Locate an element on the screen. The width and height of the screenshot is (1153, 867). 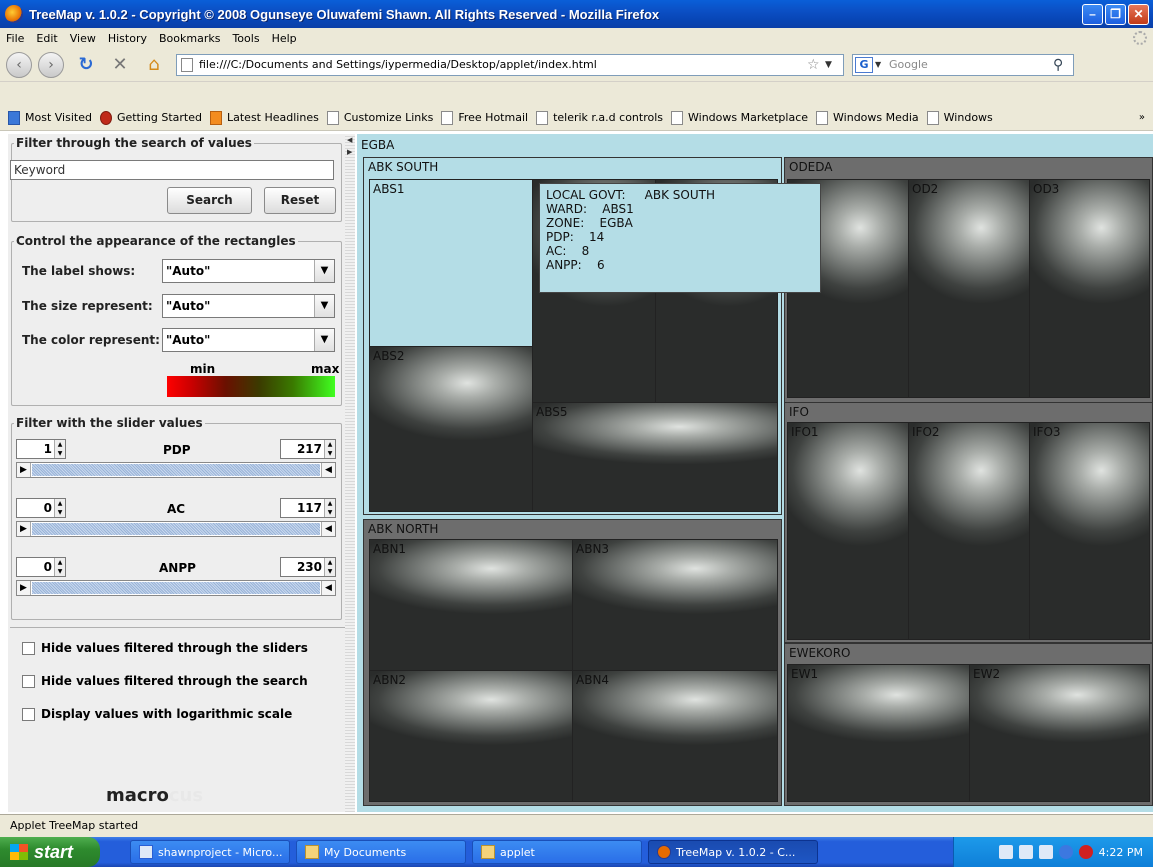
bookmark-windows-media: Windows Media is located at coordinates (867, 117).